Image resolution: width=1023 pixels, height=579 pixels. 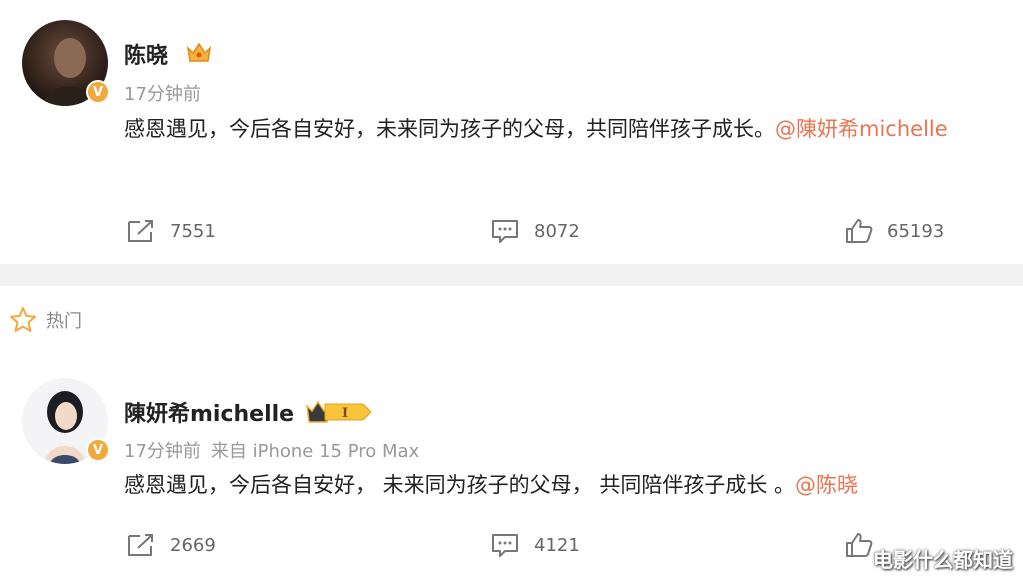 I want to click on repost-count: 2669, so click(x=193, y=545).